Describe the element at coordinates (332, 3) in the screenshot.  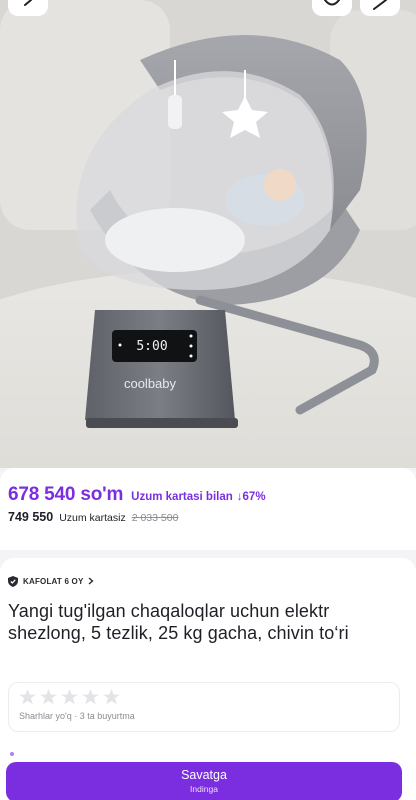
I see `heart-icon` at that location.